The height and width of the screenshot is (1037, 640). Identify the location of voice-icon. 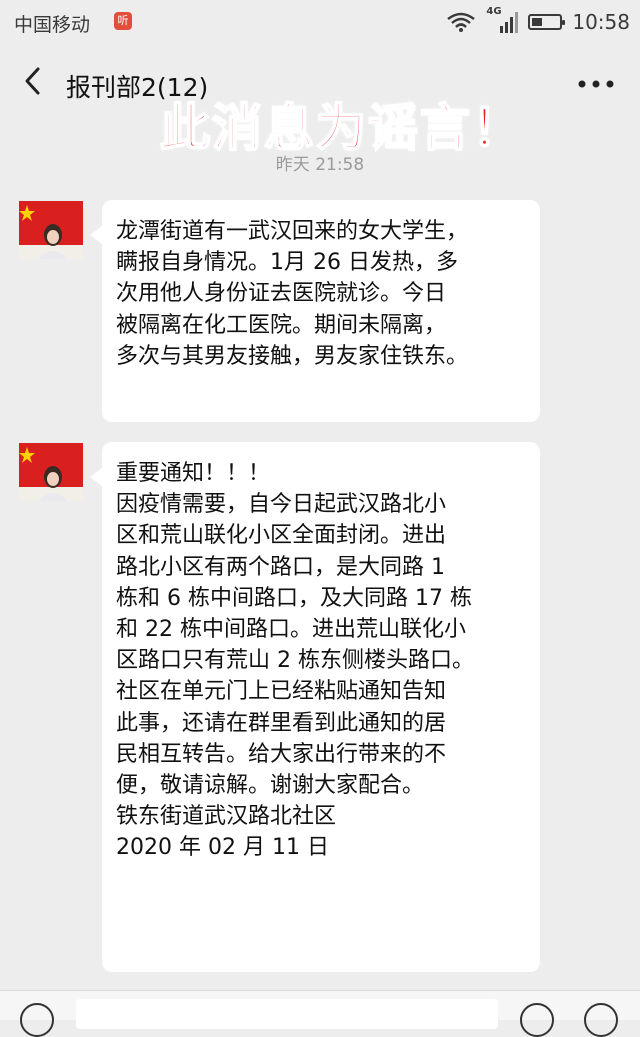
(37, 1020).